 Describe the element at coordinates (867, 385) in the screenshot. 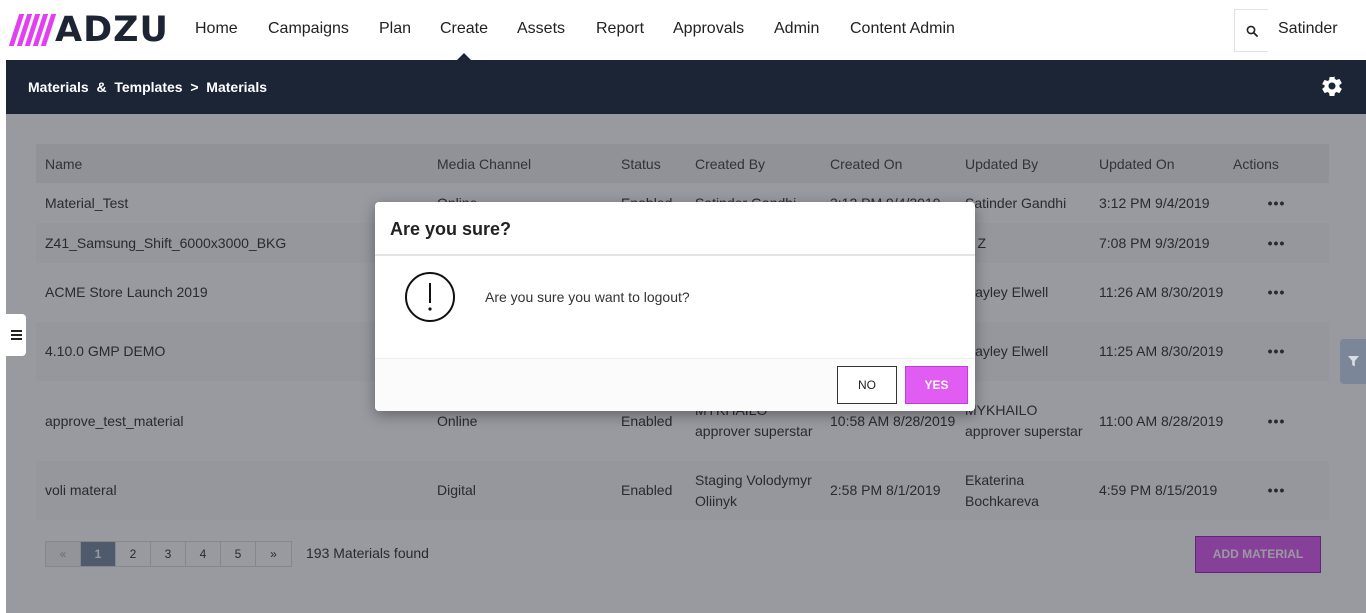

I see `no-button: NO` at that location.